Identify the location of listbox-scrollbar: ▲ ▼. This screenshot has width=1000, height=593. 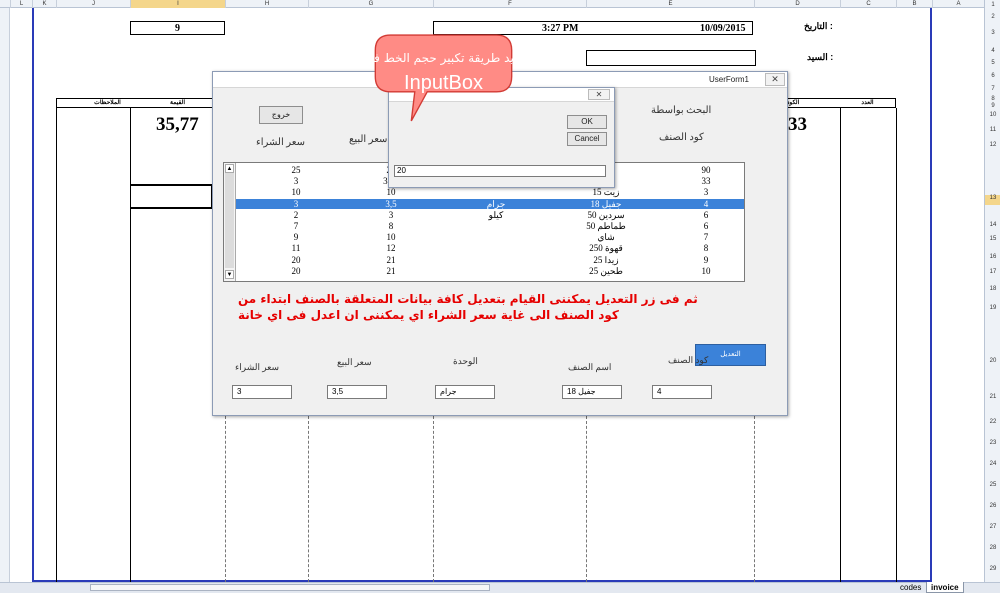
(230, 222).